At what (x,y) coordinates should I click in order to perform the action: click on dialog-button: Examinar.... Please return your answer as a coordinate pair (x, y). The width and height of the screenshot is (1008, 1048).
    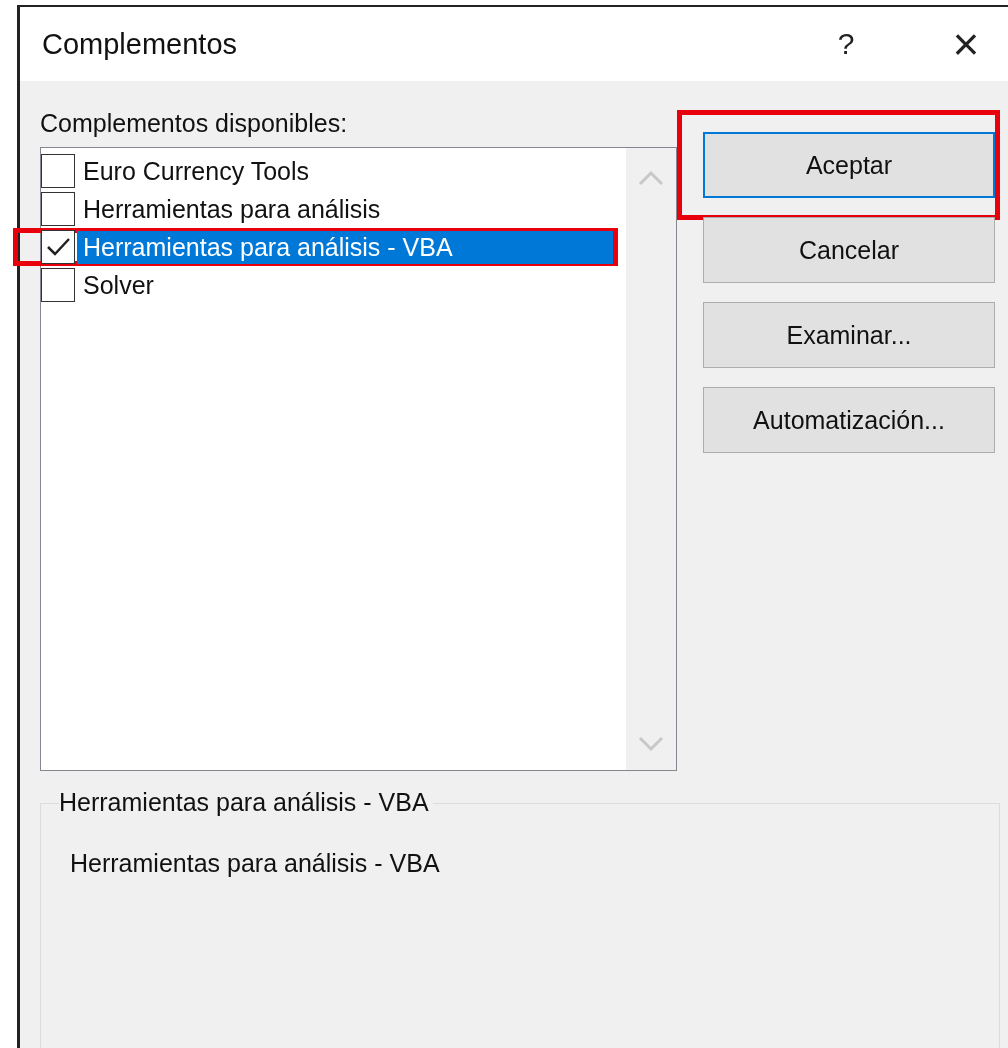
    Looking at the image, I should click on (849, 335).